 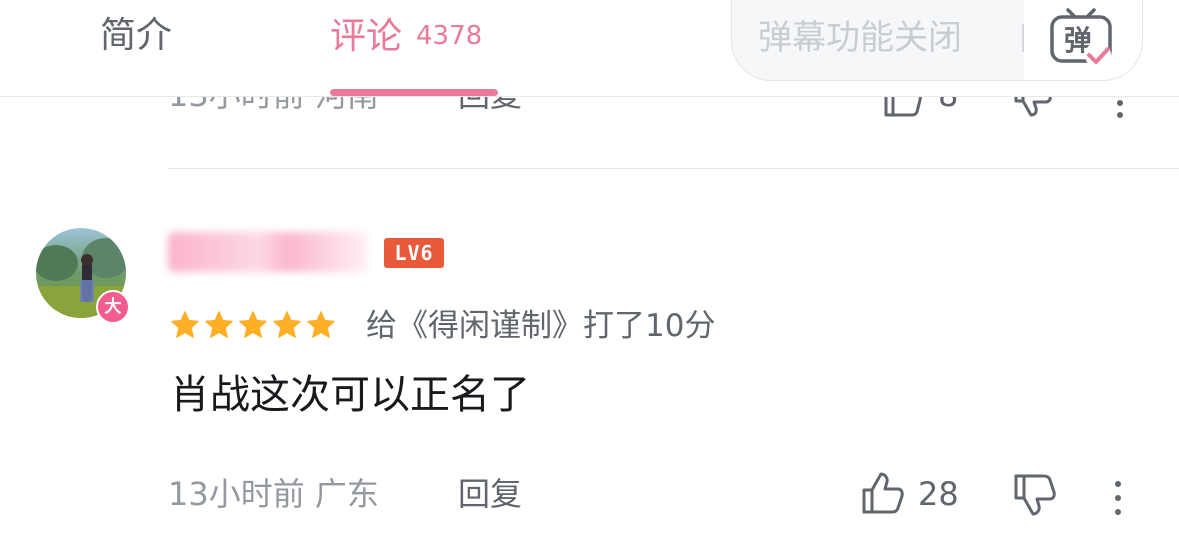 What do you see at coordinates (589, 109) in the screenshot?
I see `previous-comment-footer: 13小时前 河南 回复 8` at bounding box center [589, 109].